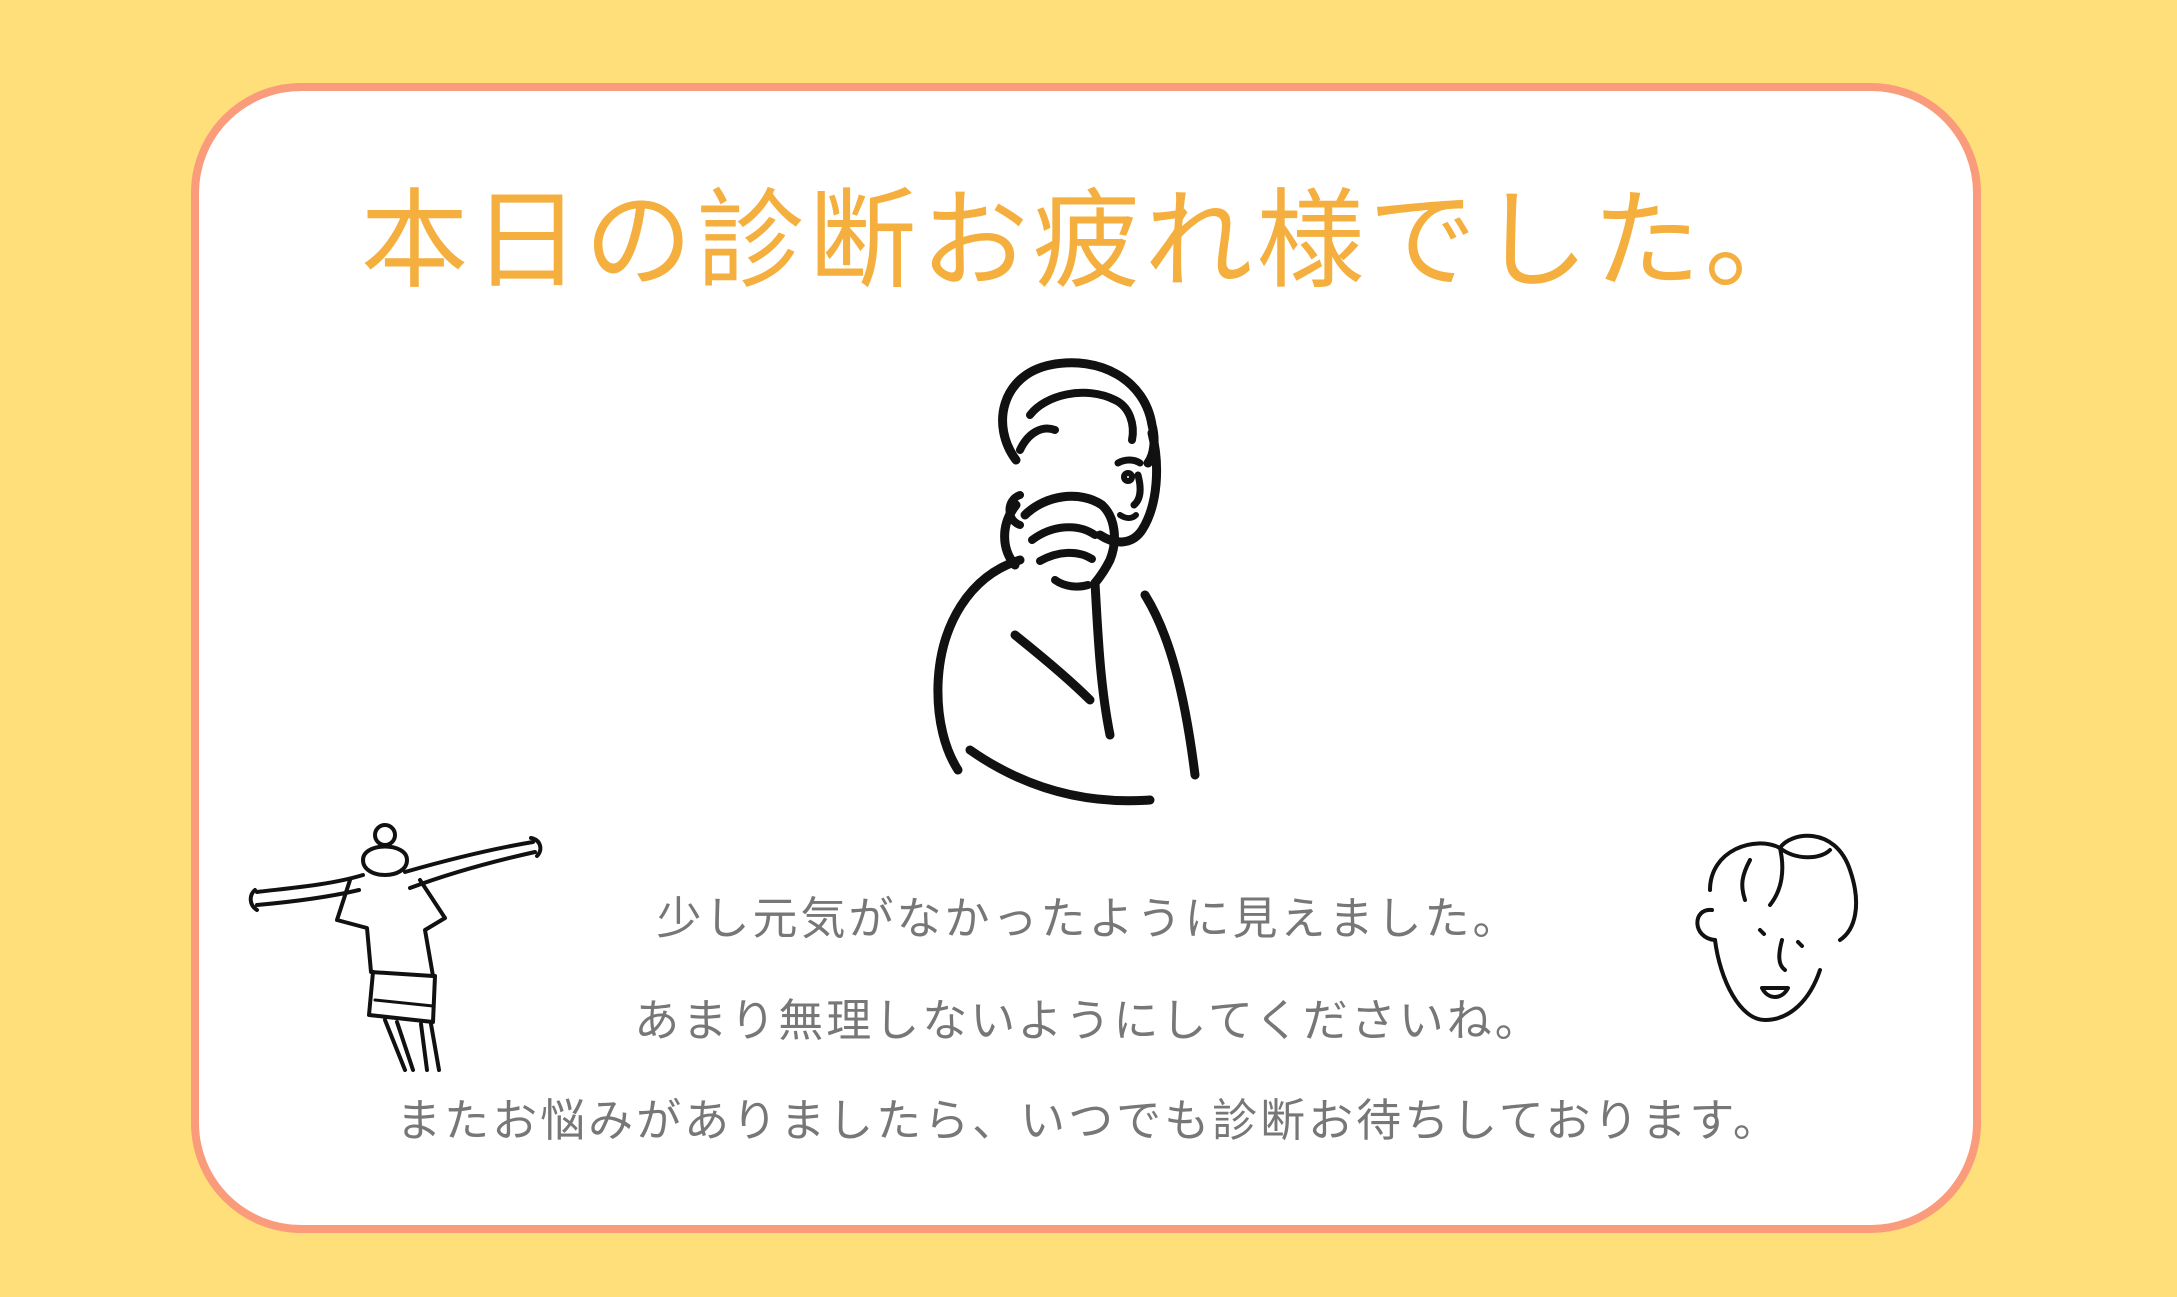  What do you see at coordinates (1088, 241) in the screenshot?
I see `page-title: 本日の診断お疲れ様でした。` at bounding box center [1088, 241].